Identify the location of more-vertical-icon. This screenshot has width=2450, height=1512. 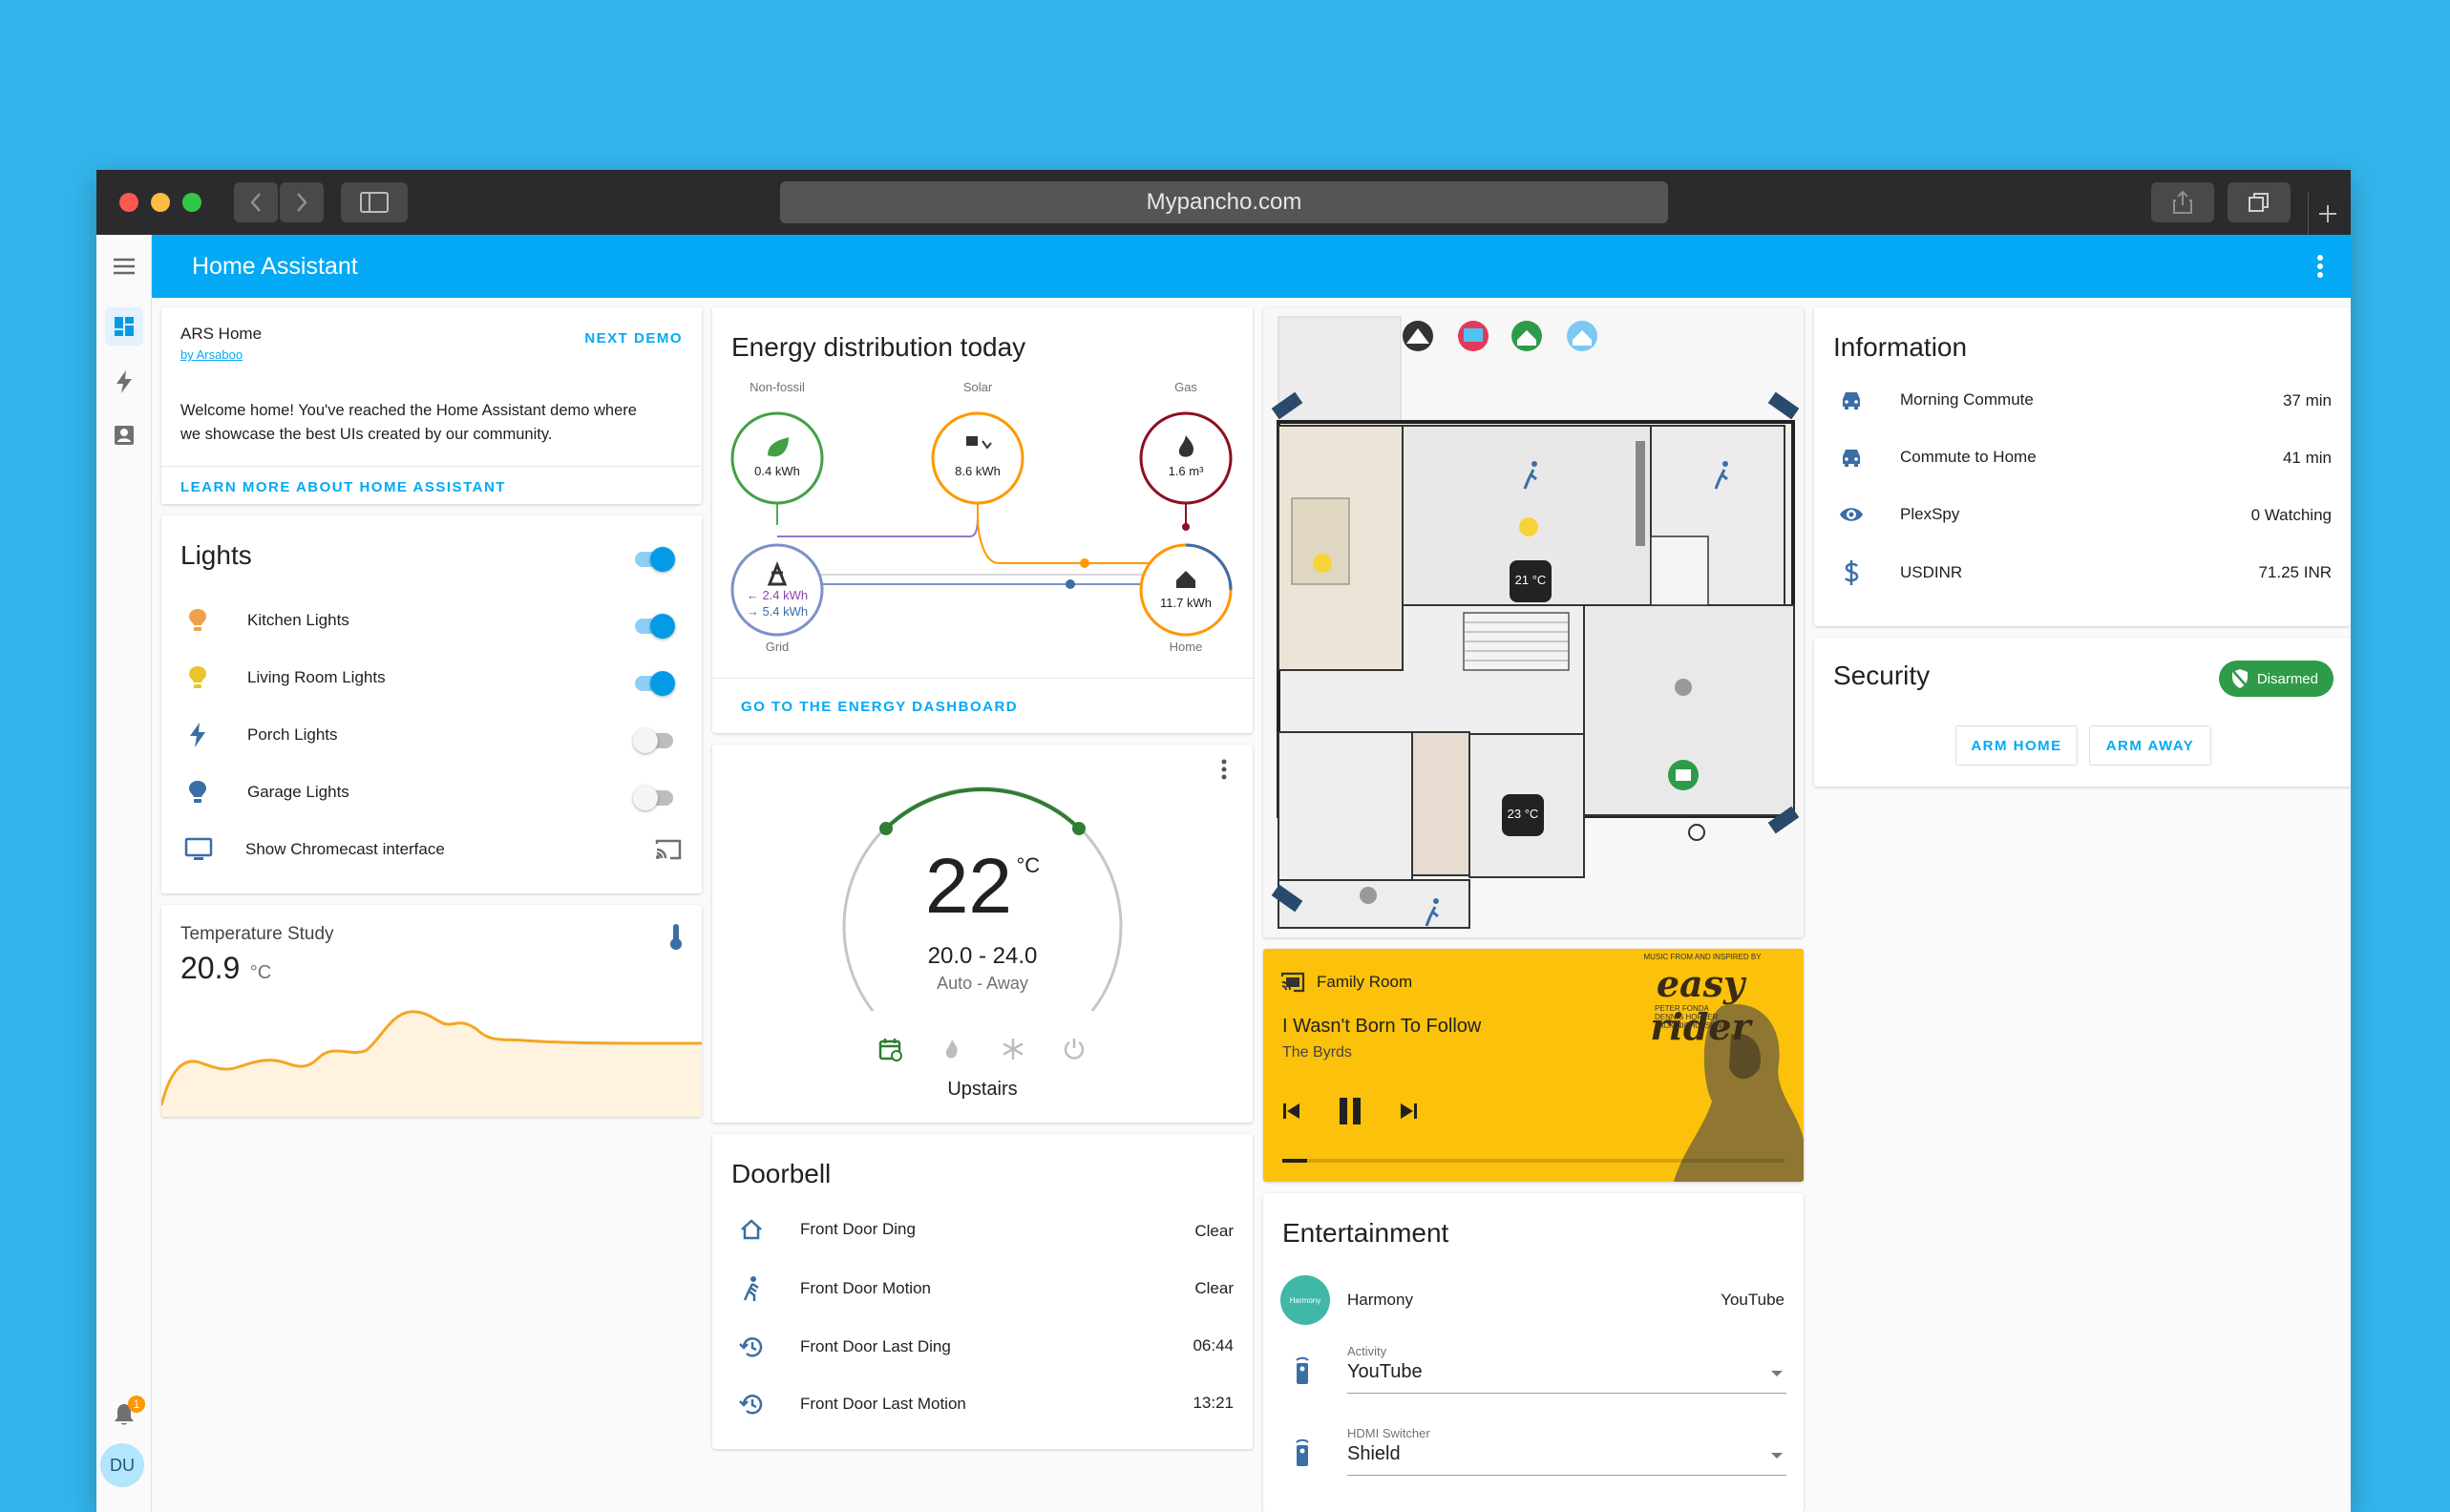
(1224, 770).